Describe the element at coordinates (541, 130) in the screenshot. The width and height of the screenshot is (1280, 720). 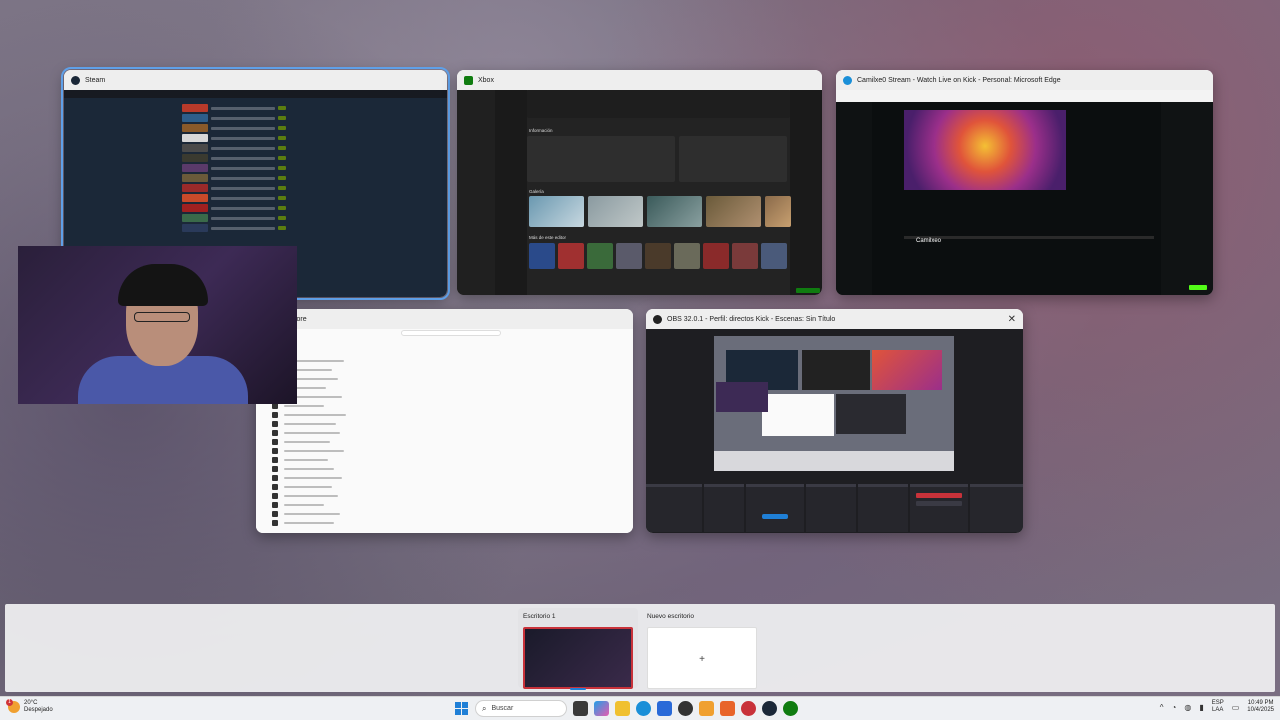
I see `section-info: Información` at that location.